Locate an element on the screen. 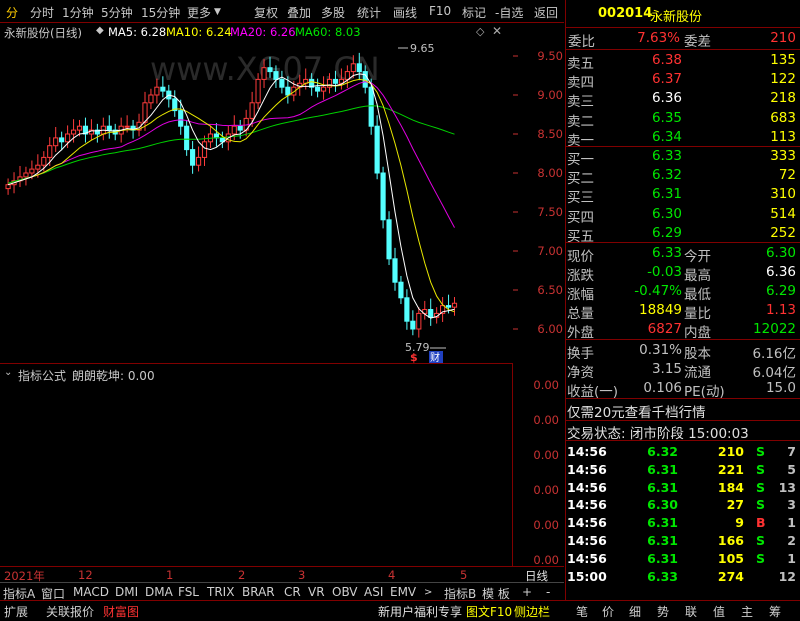 The width and height of the screenshot is (800, 621). tab-brar: BRAR is located at coordinates (258, 592).